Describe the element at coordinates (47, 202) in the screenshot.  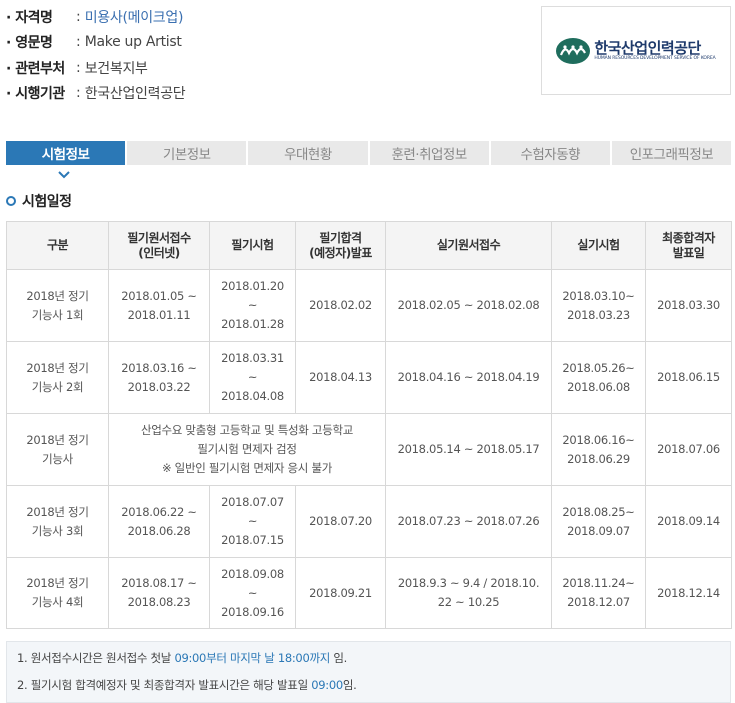
I see `section-title-text: 시험일정` at that location.